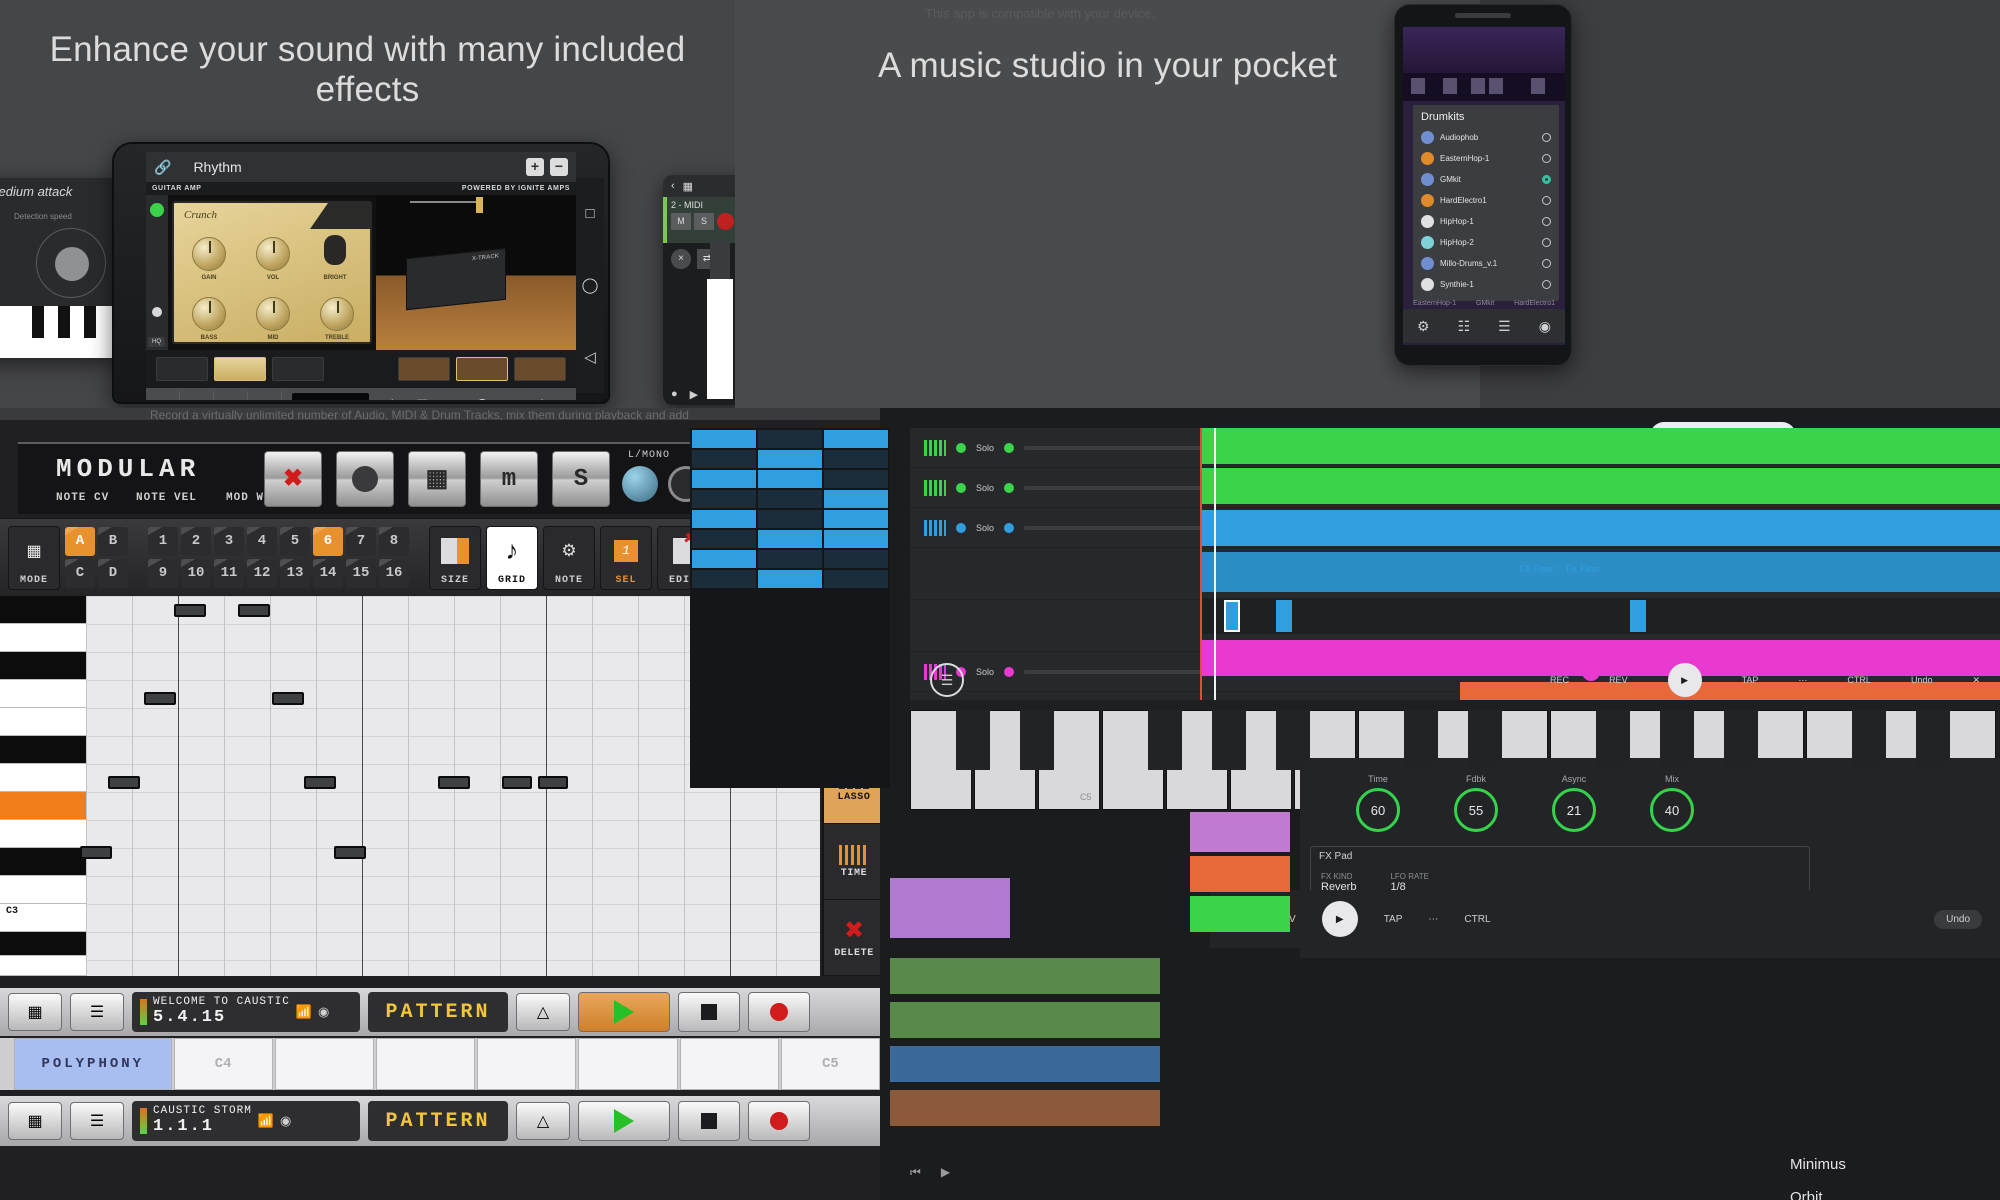 This screenshot has height=1200, width=2000. I want to click on preset-item: Orbit, so click(1895, 1194).